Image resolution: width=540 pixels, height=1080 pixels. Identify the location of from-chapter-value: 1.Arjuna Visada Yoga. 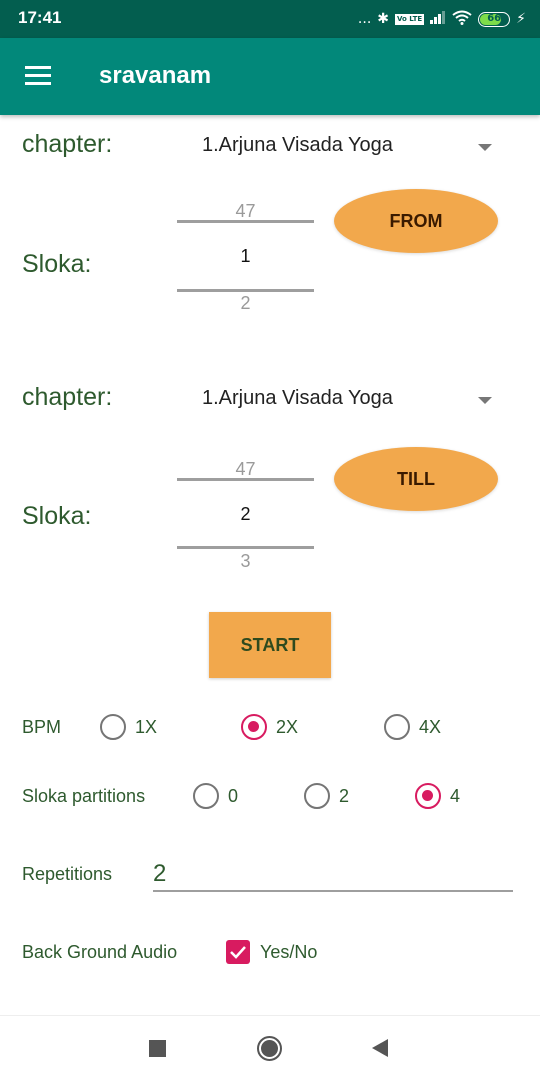
(297, 145).